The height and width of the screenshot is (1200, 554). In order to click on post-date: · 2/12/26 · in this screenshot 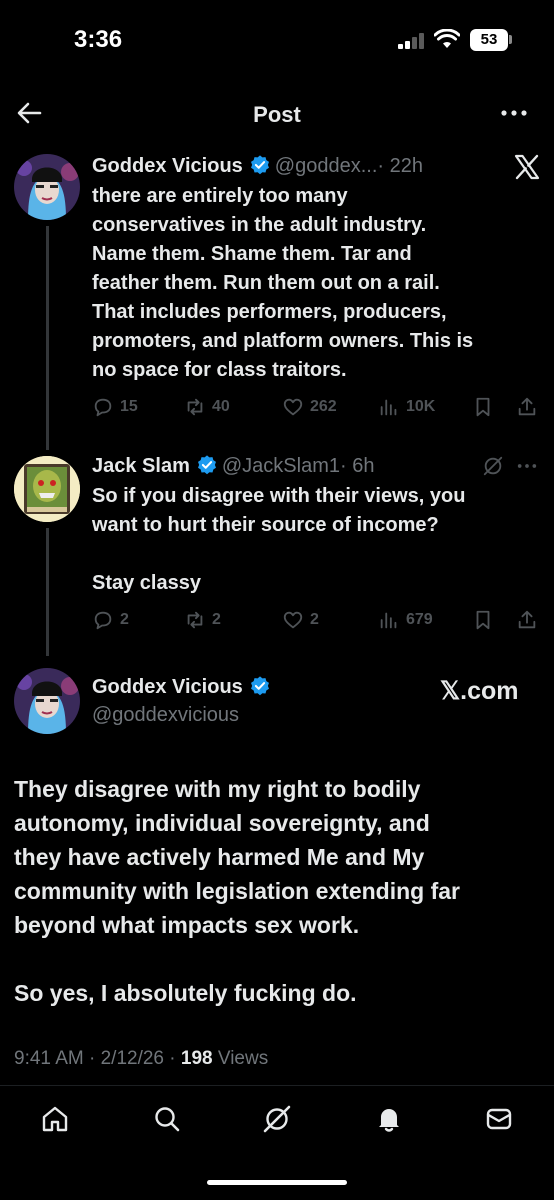, I will do `click(132, 1058)`.